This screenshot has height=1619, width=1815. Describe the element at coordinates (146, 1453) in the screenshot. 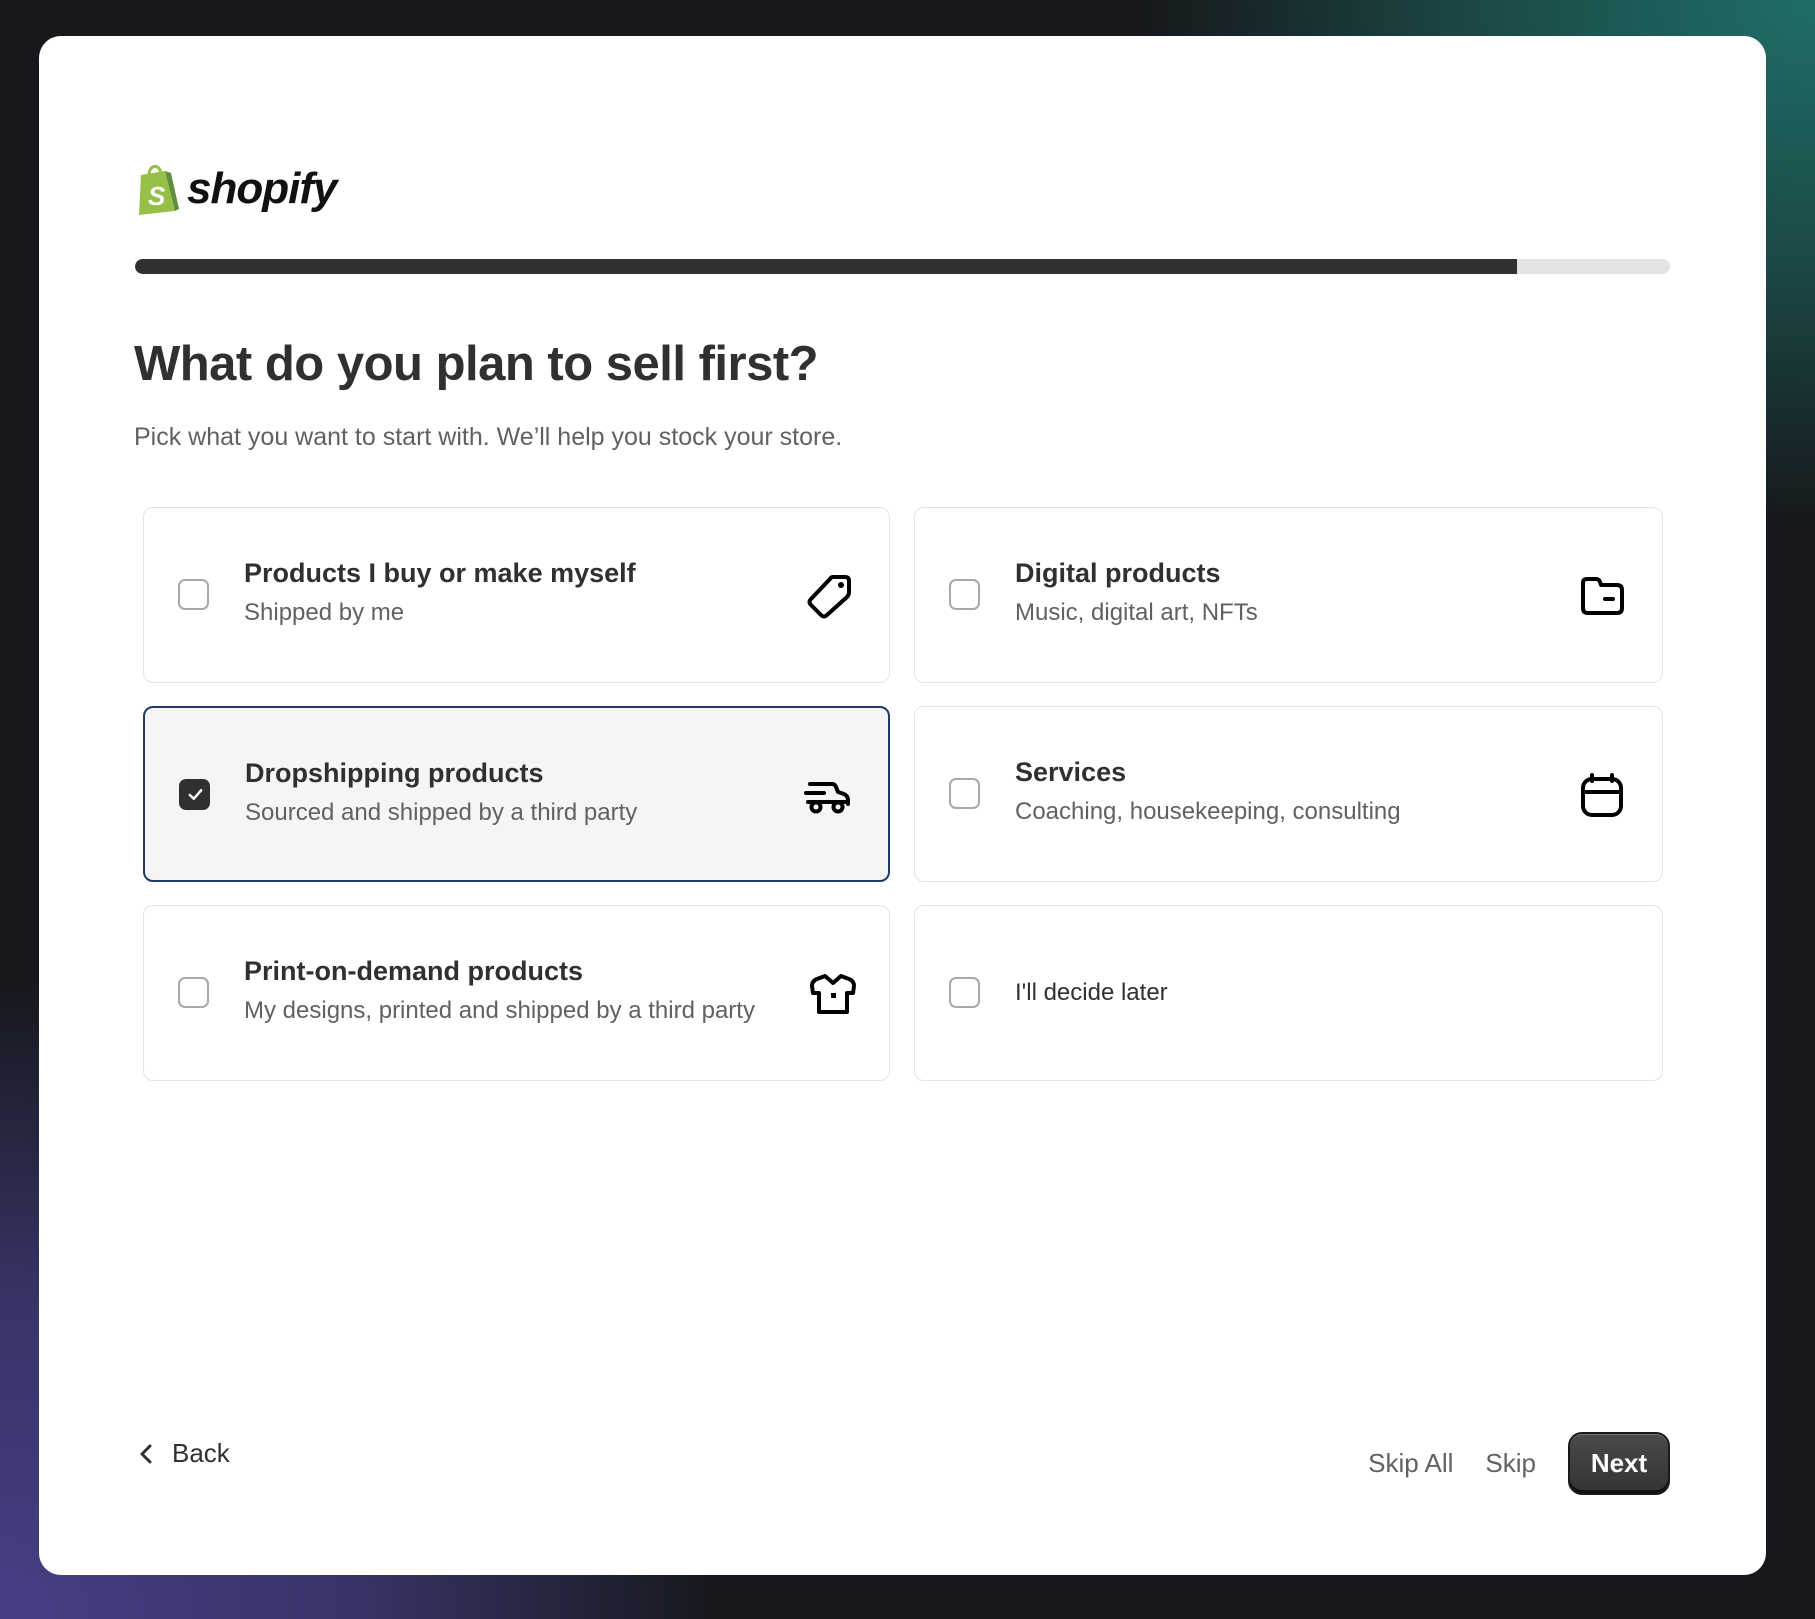

I see `chevron-left-icon` at that location.